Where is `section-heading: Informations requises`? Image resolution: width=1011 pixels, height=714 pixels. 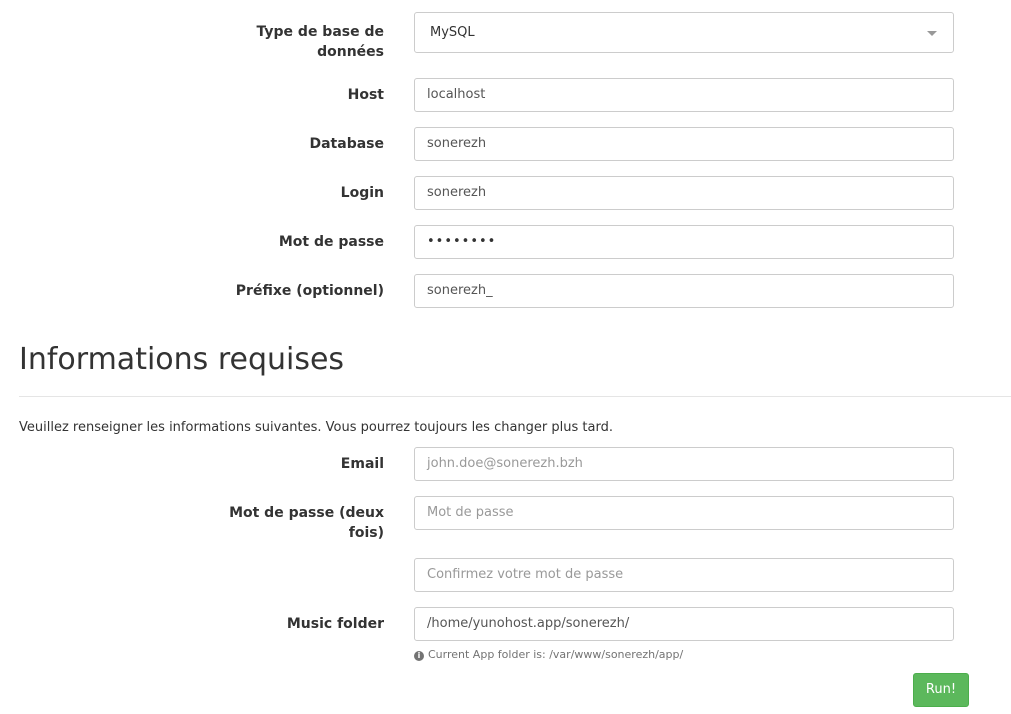 section-heading: Informations requises is located at coordinates (182, 359).